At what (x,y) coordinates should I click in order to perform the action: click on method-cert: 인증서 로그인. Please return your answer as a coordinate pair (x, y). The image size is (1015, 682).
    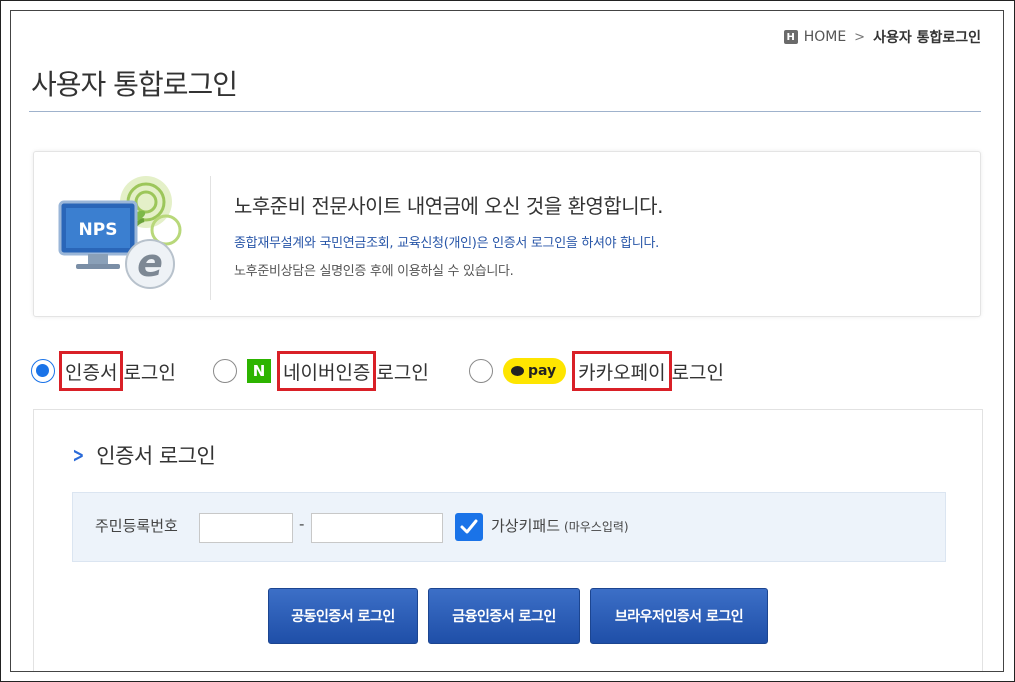
    Looking at the image, I should click on (103, 371).